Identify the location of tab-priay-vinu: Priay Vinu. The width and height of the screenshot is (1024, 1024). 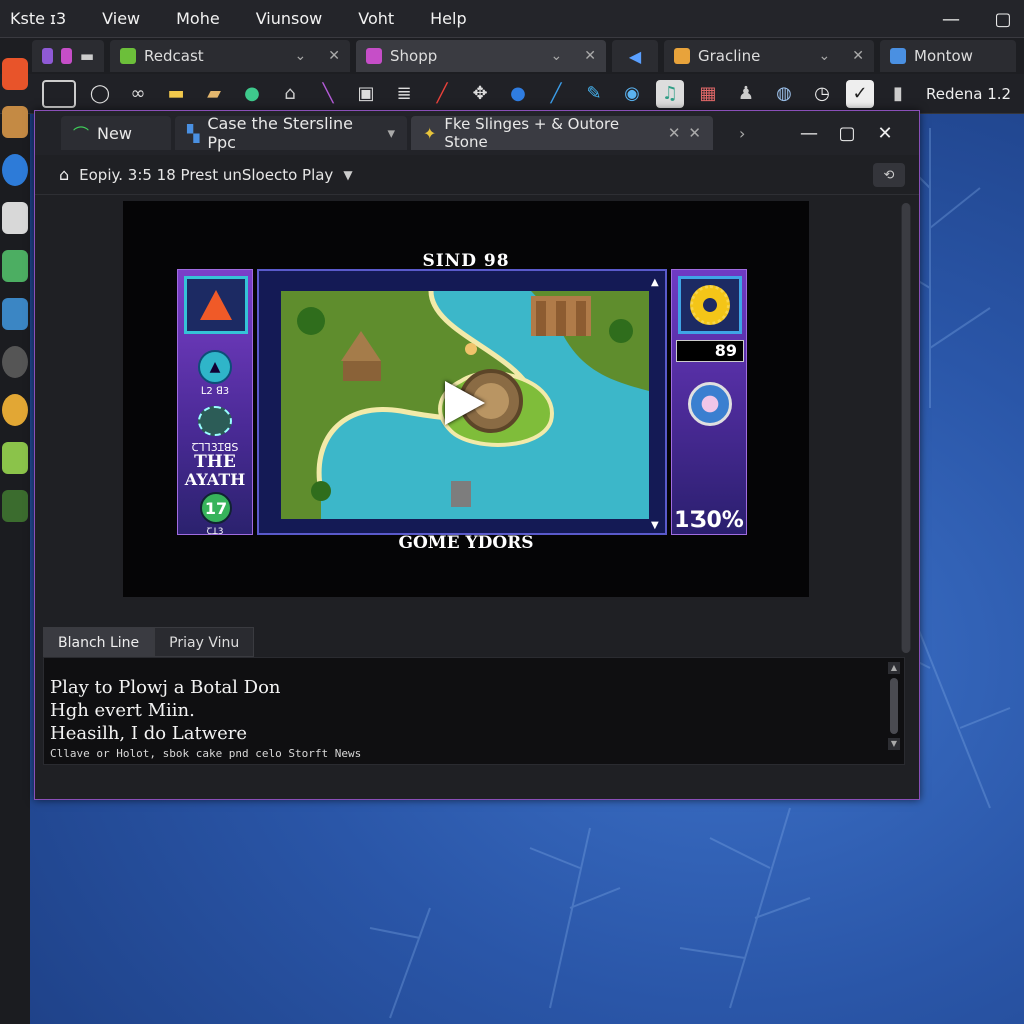
(204, 642).